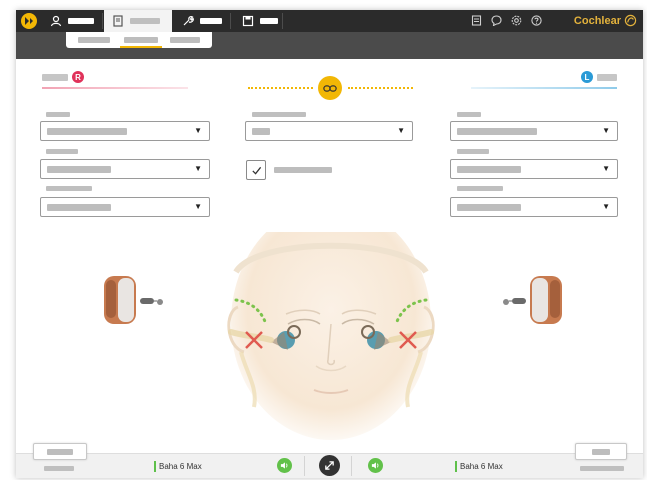 This screenshot has width=647, height=480. I want to click on right-field-1-label, so click(58, 114).